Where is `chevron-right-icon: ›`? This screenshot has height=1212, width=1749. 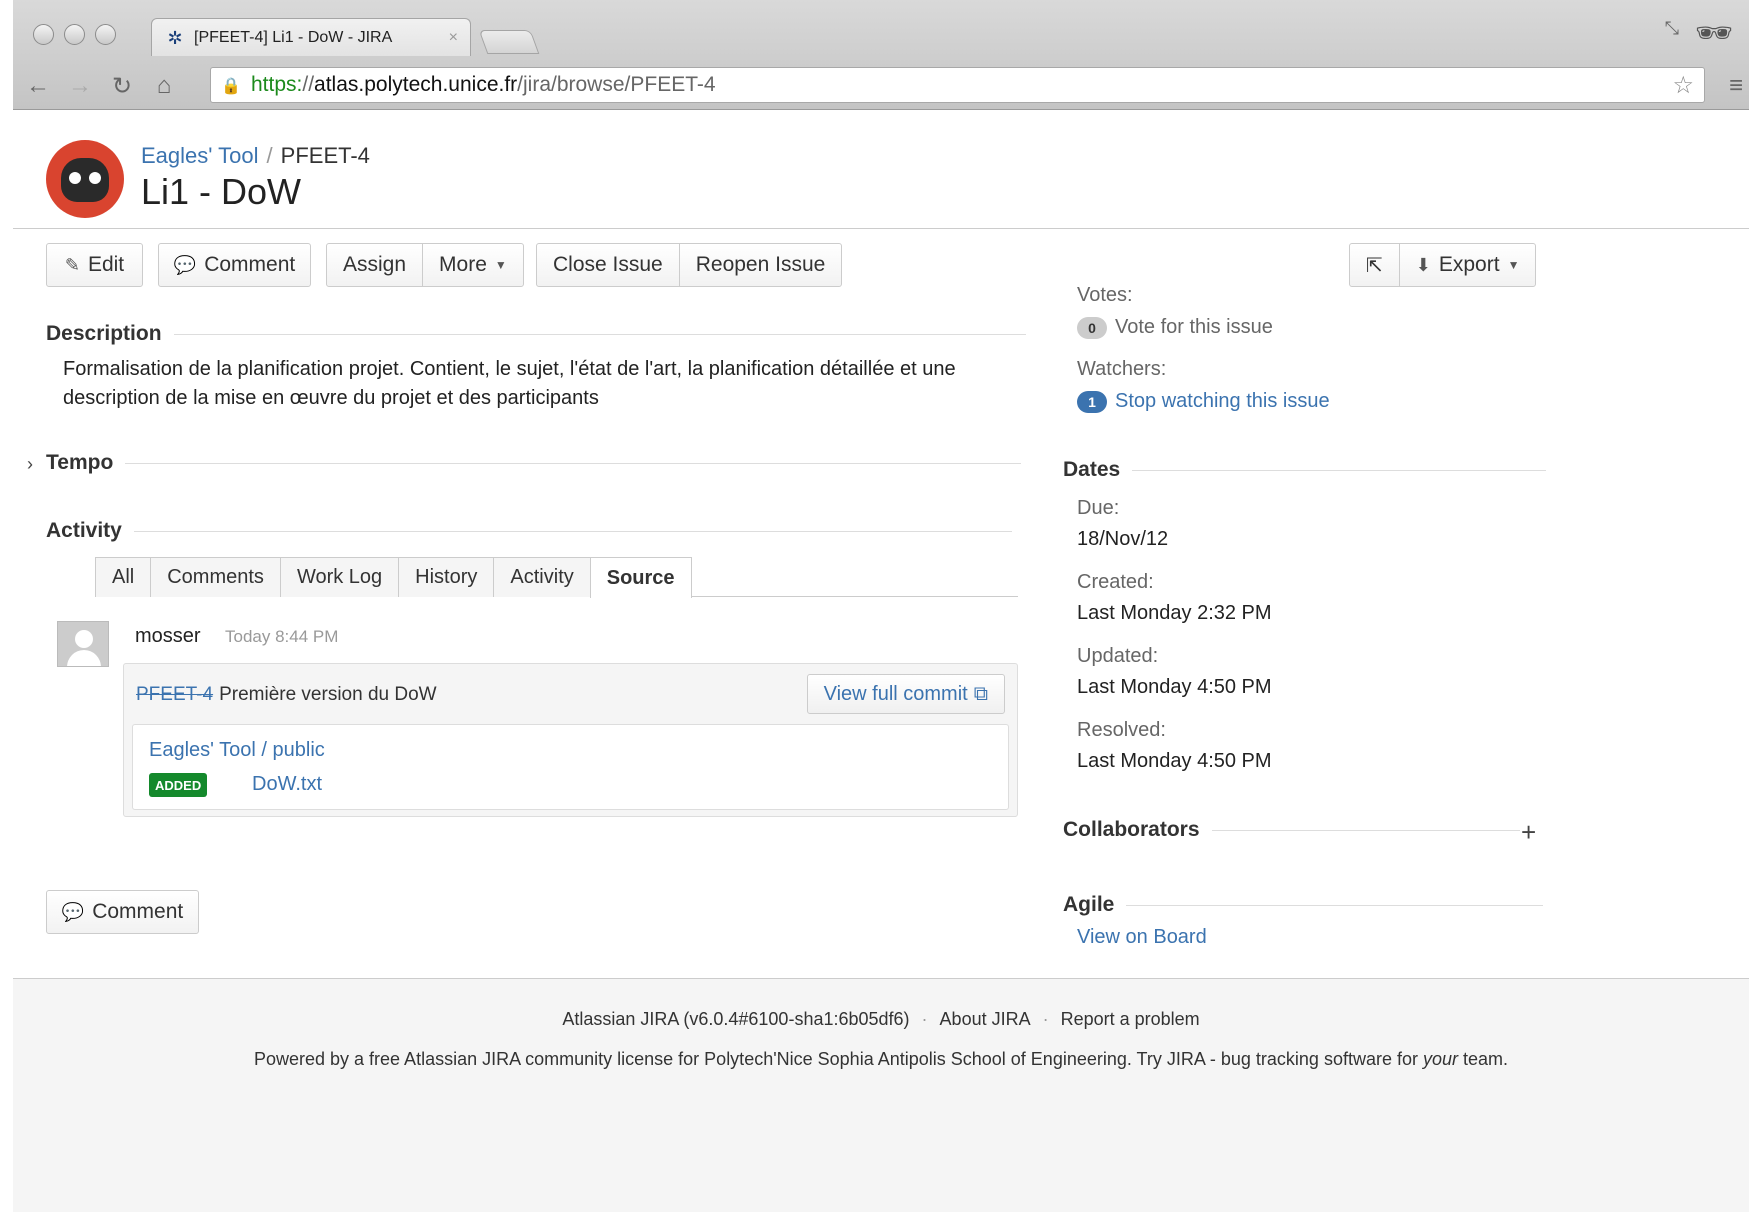
chevron-right-icon: › is located at coordinates (30, 464).